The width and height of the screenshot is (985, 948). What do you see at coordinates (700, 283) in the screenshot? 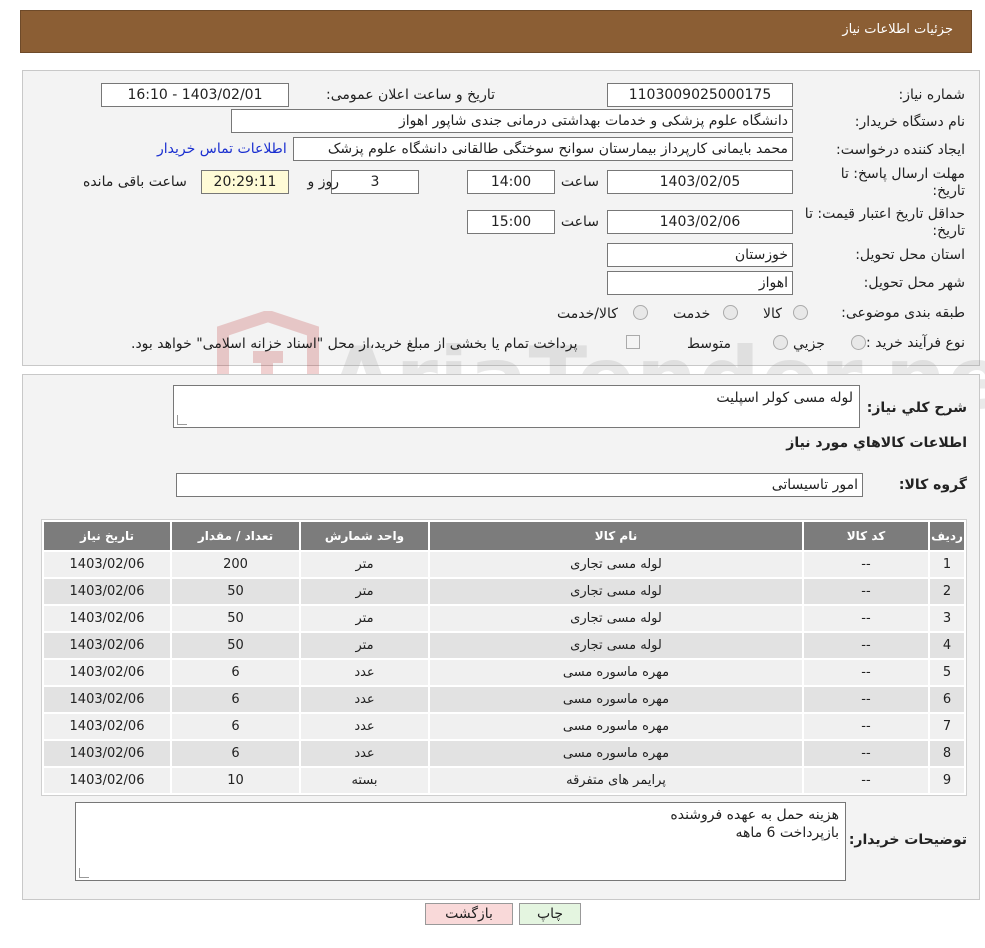
I see `city-field: اهواز` at bounding box center [700, 283].